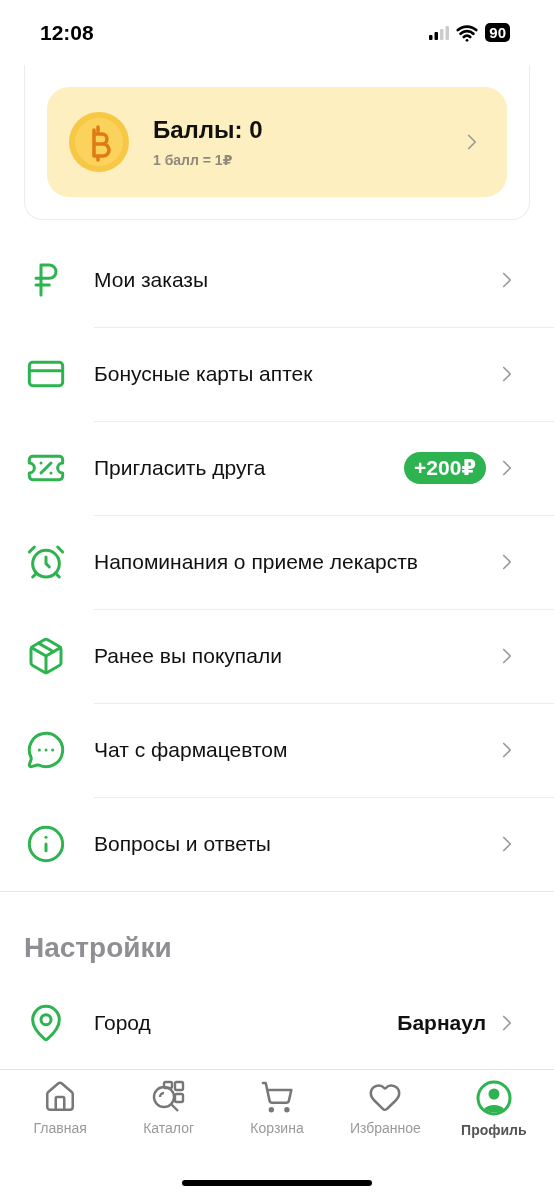 The width and height of the screenshot is (554, 1200). I want to click on menu-label: Пригласить друга, so click(180, 467).